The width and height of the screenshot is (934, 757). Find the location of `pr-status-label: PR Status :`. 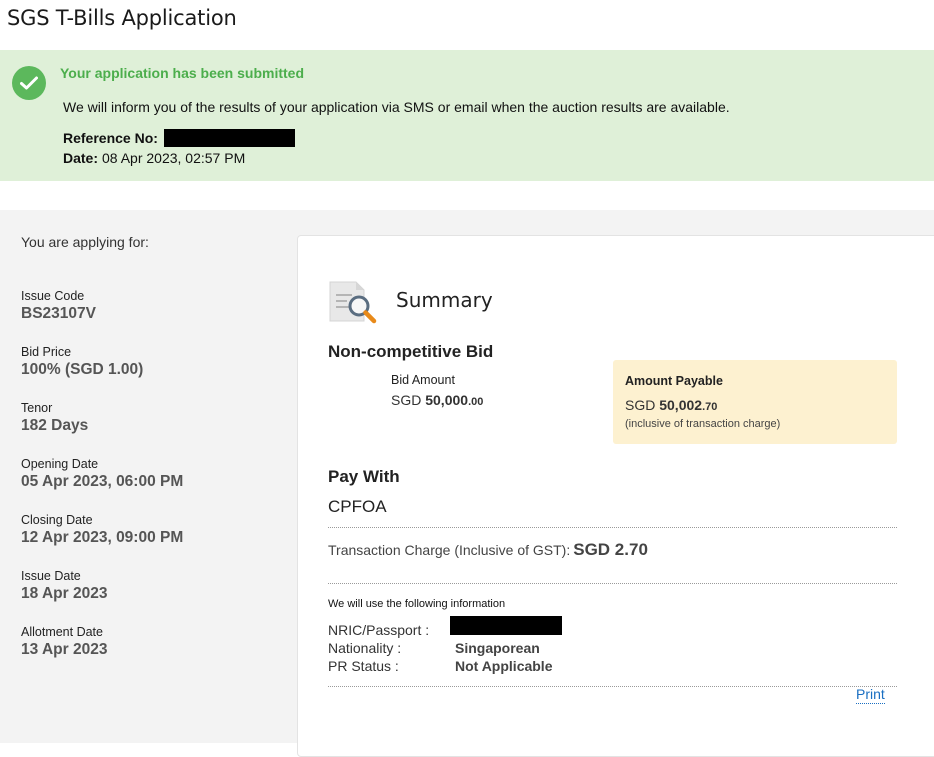

pr-status-label: PR Status : is located at coordinates (363, 666).